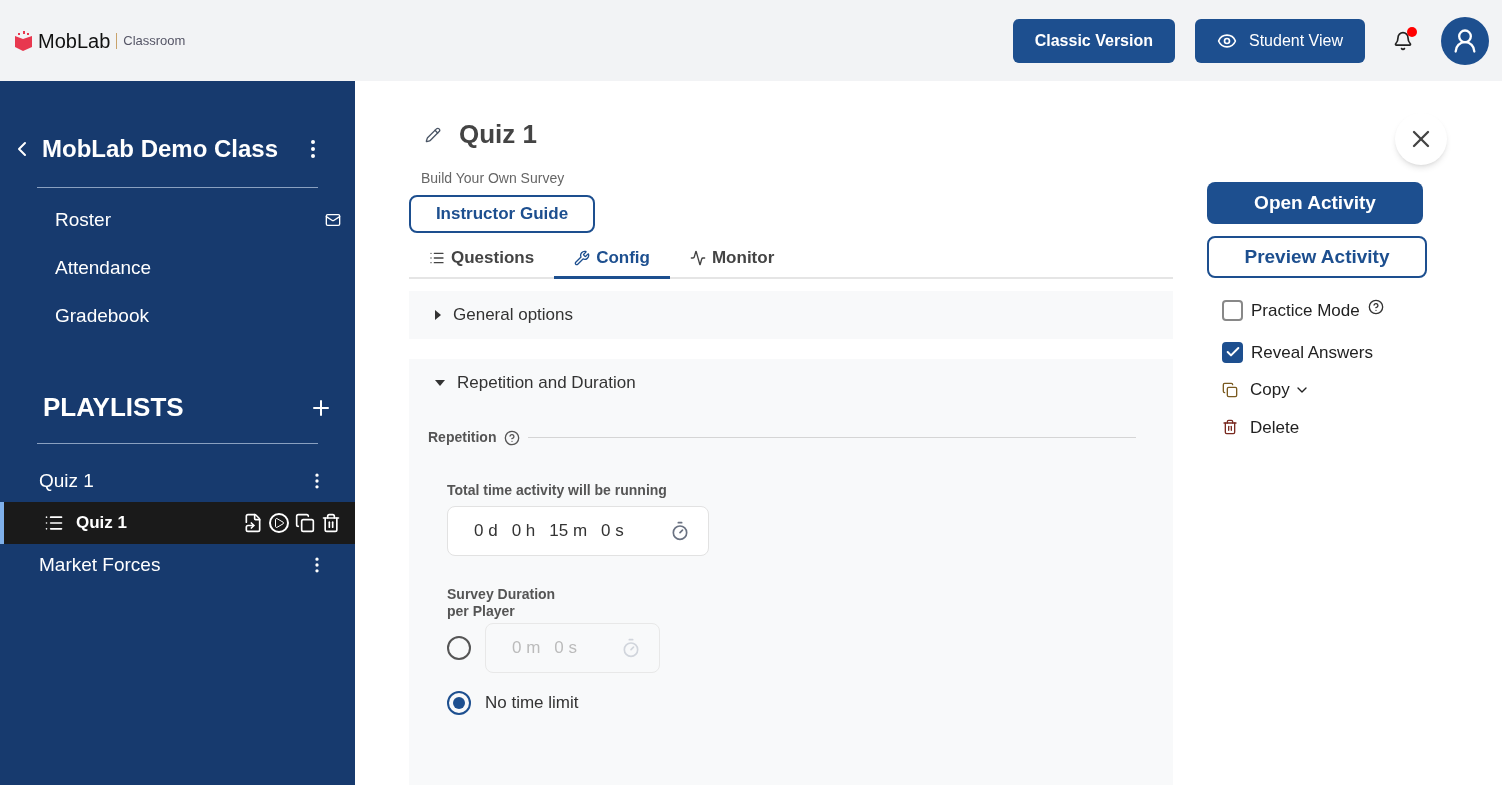 This screenshot has height=785, width=1502. I want to click on play-icon, so click(279, 523).